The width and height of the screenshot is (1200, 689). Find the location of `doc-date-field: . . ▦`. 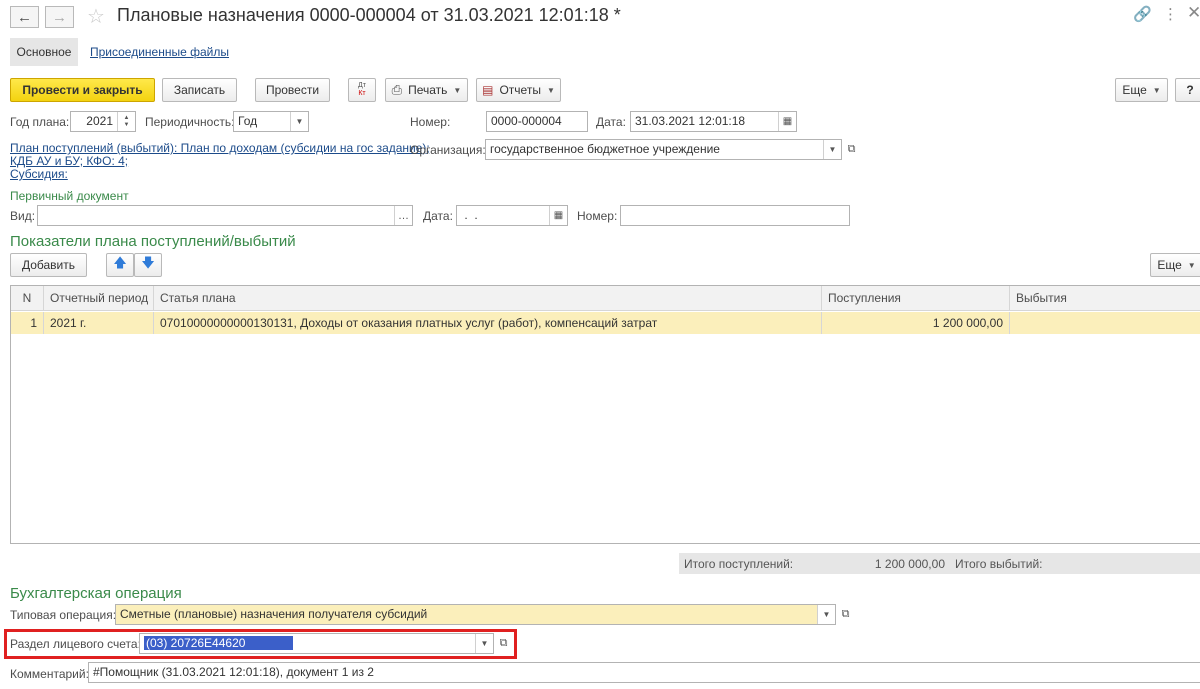

doc-date-field: . . ▦ is located at coordinates (512, 215).